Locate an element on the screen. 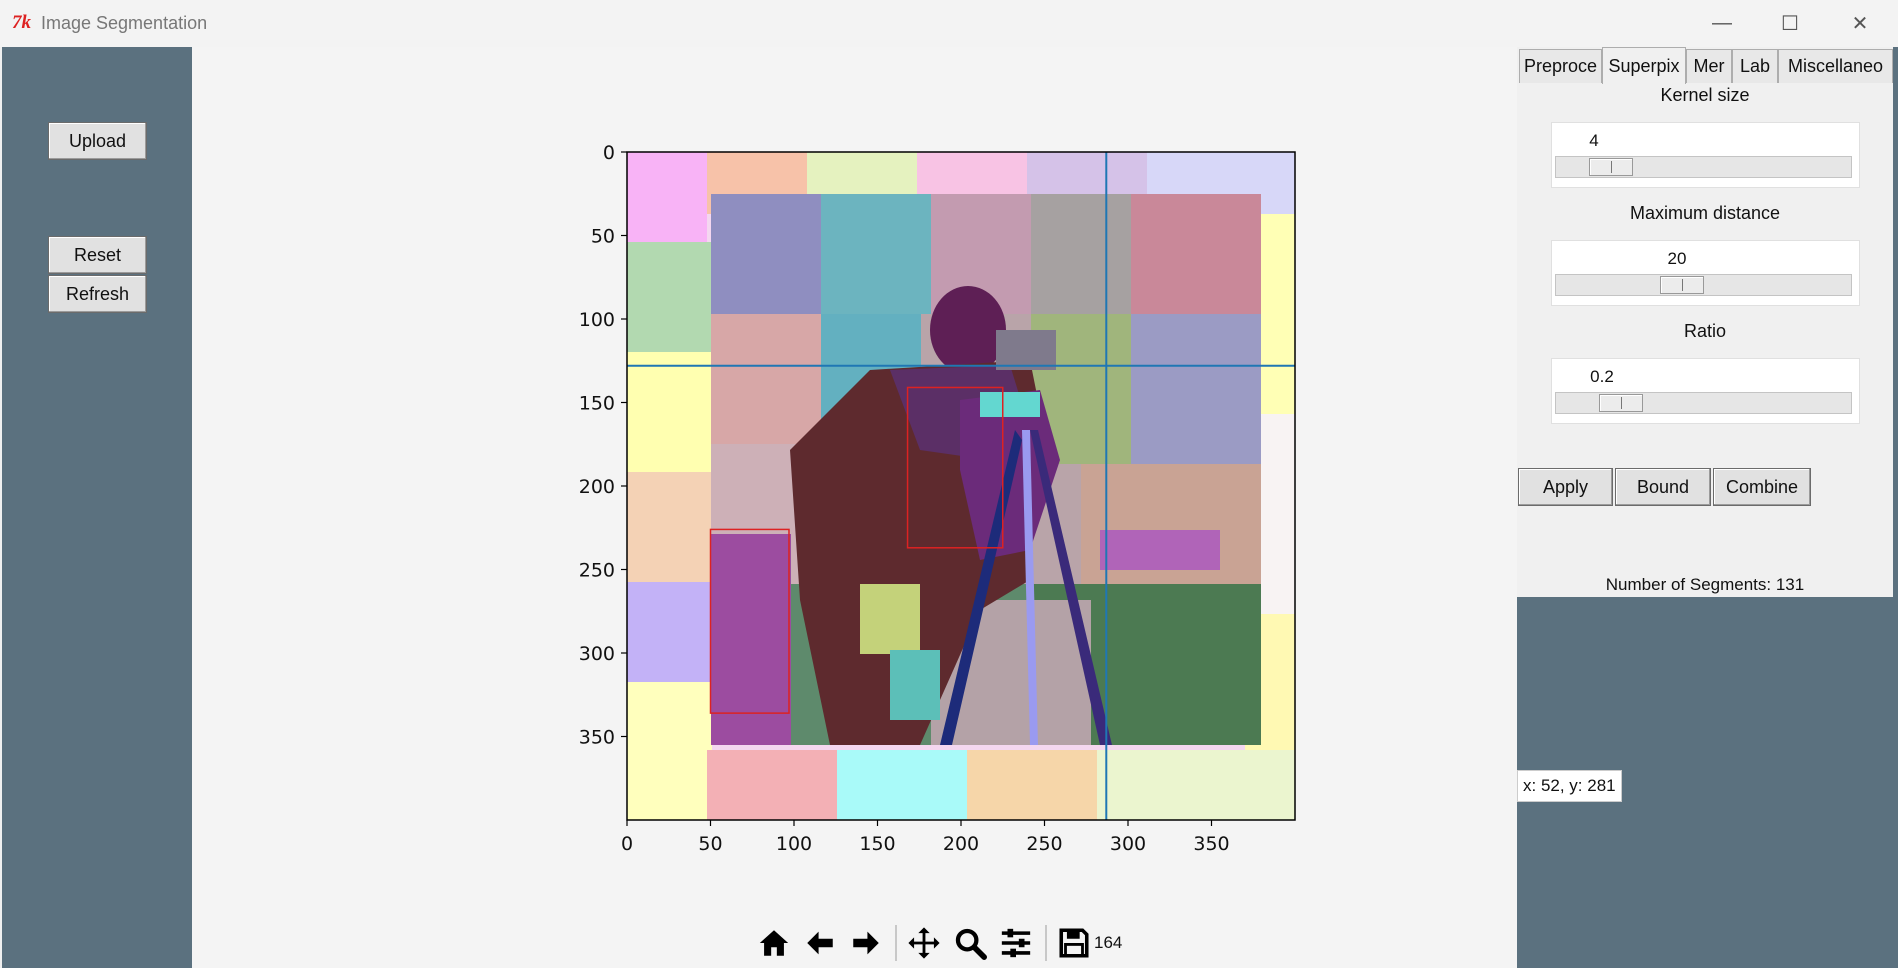  tab-label: Lab is located at coordinates (1755, 66).